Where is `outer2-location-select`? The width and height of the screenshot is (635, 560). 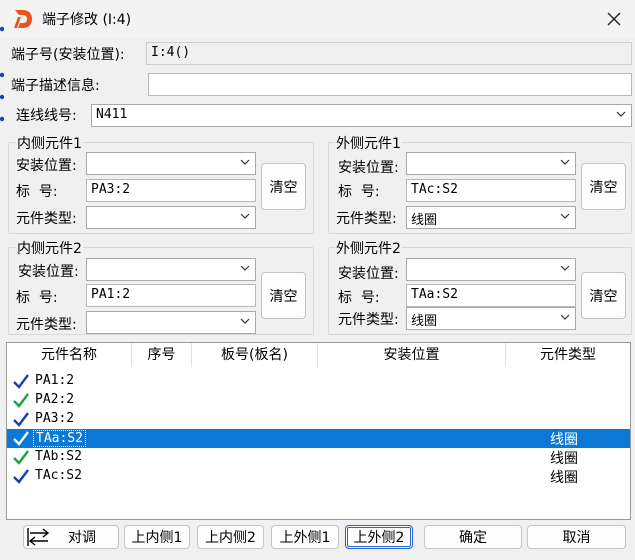 outer2-location-select is located at coordinates (491, 269).